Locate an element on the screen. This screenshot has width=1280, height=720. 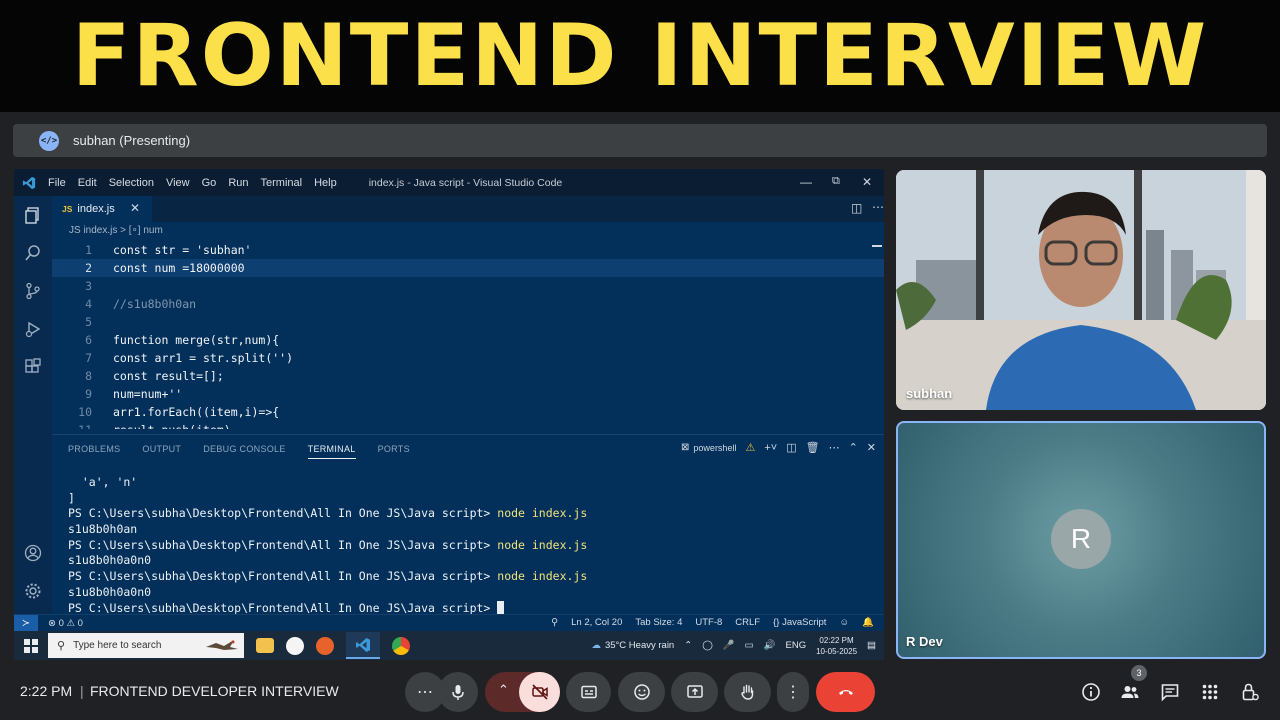
network-icon: ▭ is located at coordinates (749, 645).